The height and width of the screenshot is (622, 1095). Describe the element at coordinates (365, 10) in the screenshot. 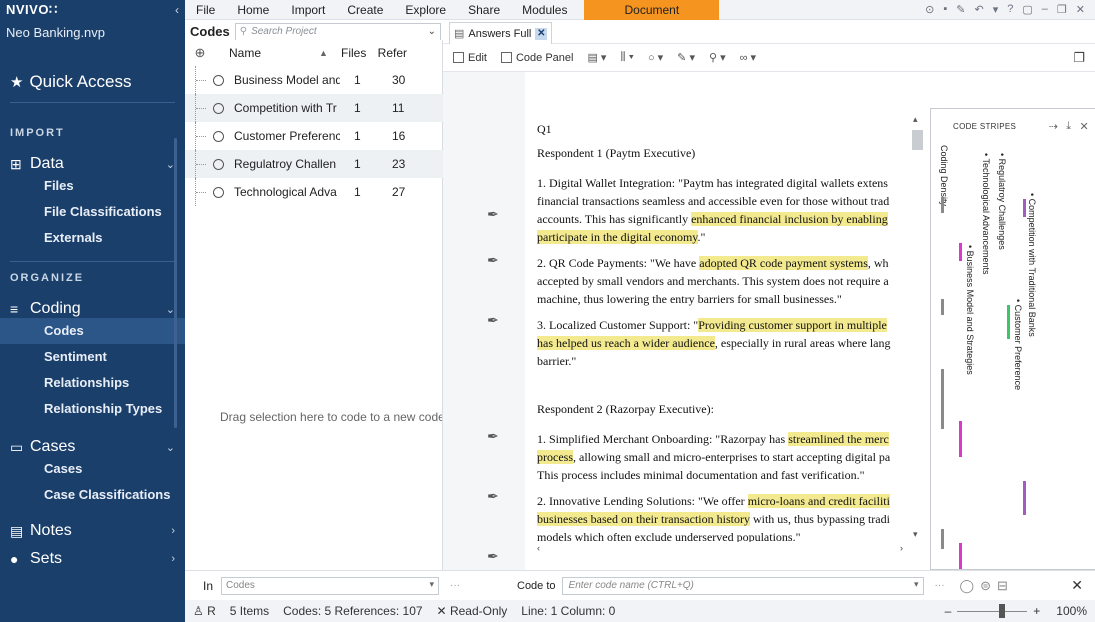

I see `menu-create: Create` at that location.